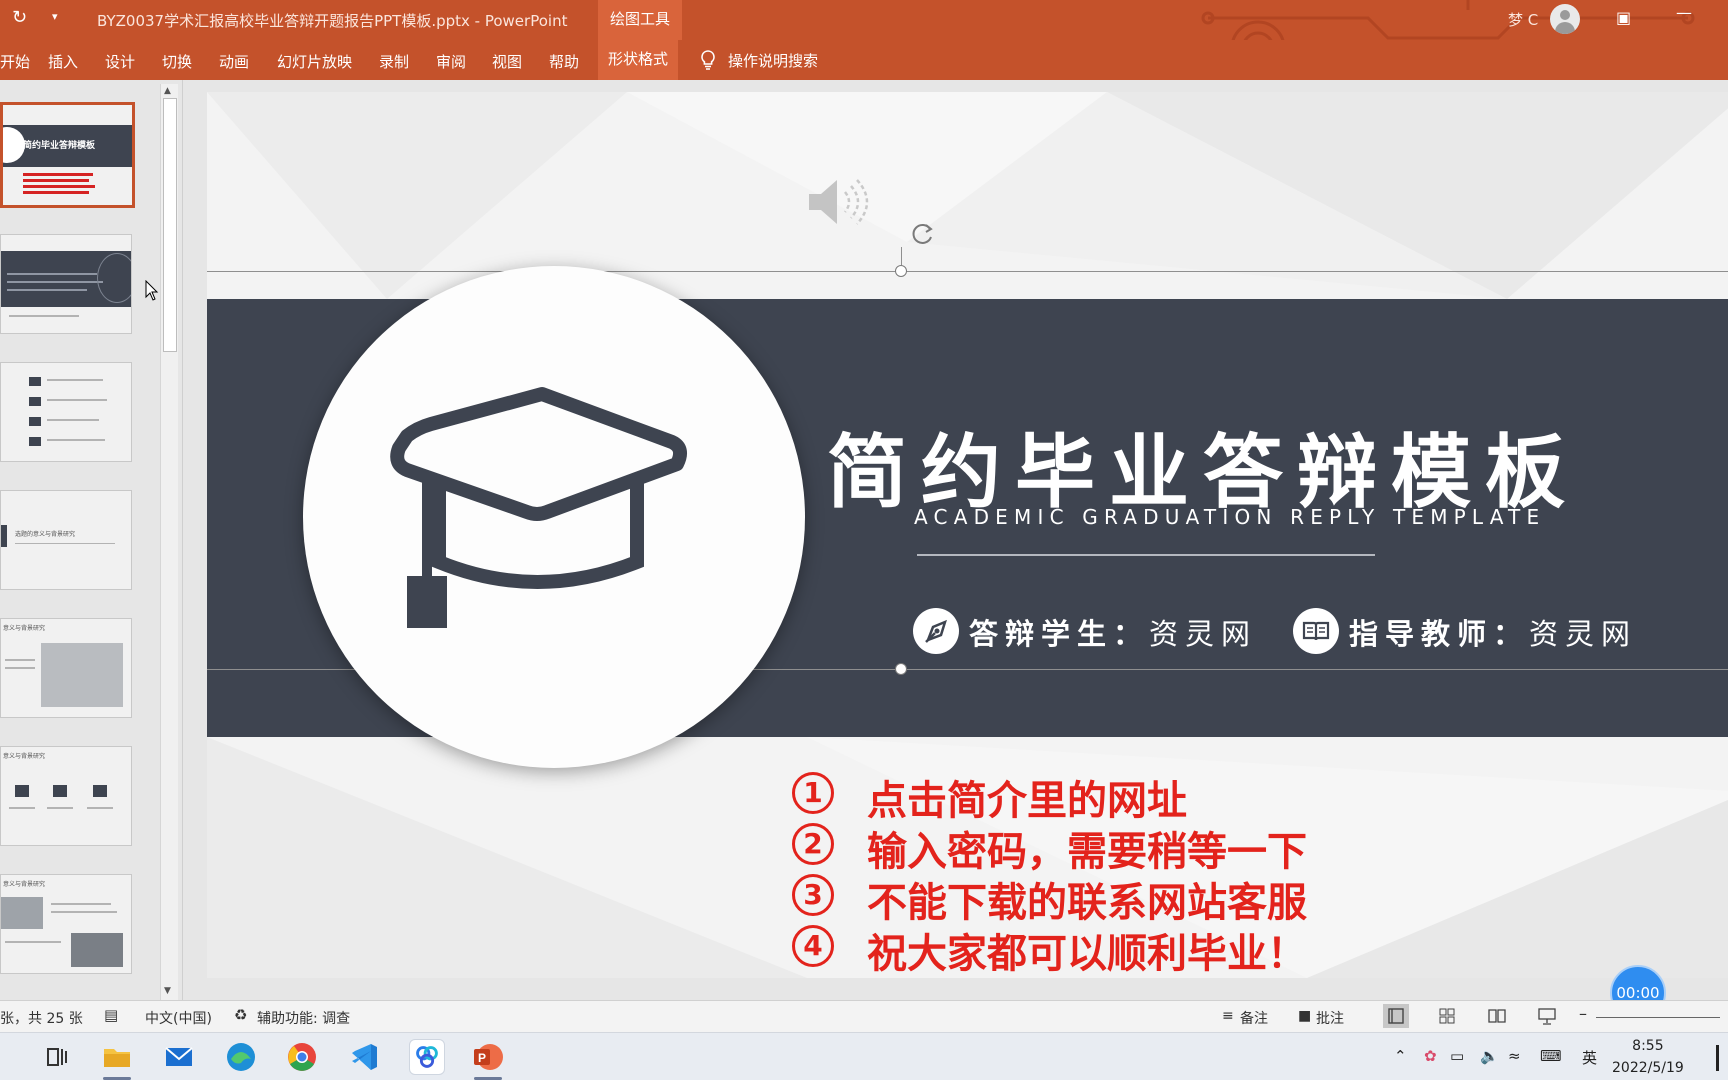  What do you see at coordinates (1439, 634) in the screenshot?
I see `teacher-label: 指导教师：` at bounding box center [1439, 634].